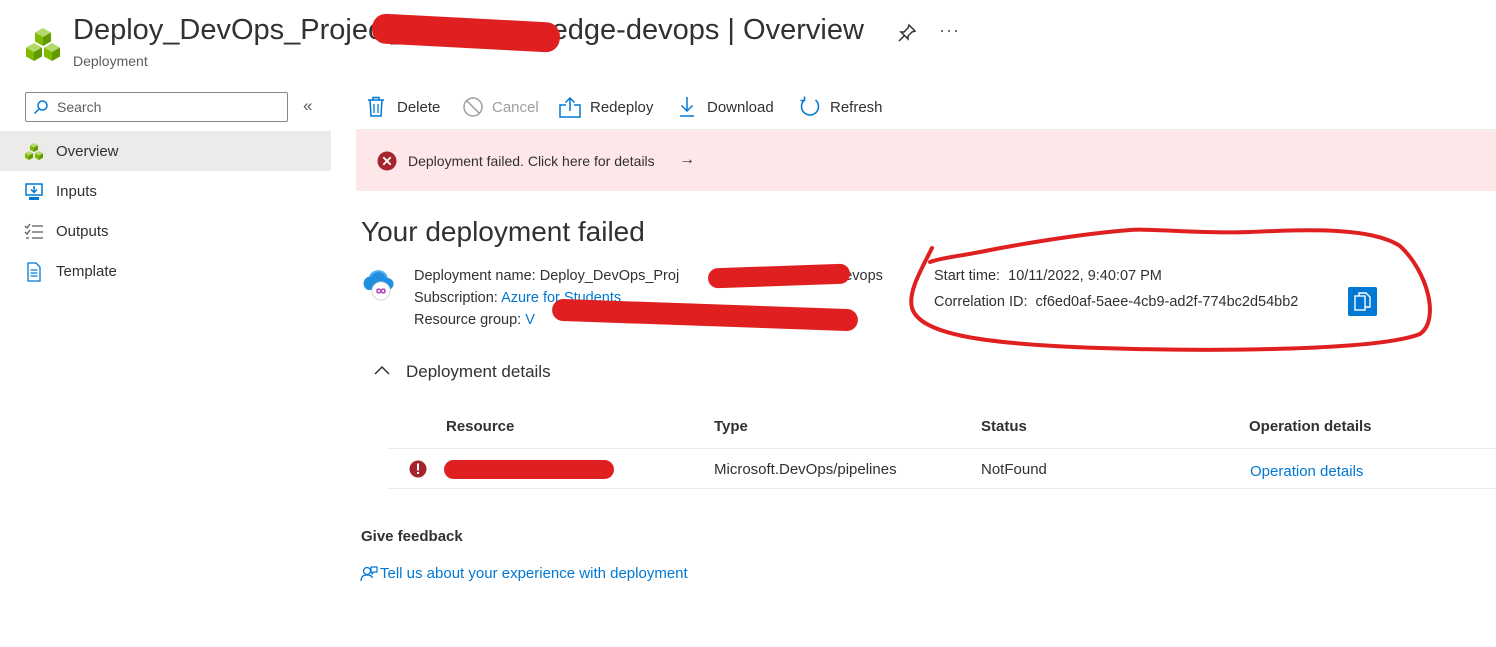 The height and width of the screenshot is (647, 1496). I want to click on download-icon, so click(687, 107).